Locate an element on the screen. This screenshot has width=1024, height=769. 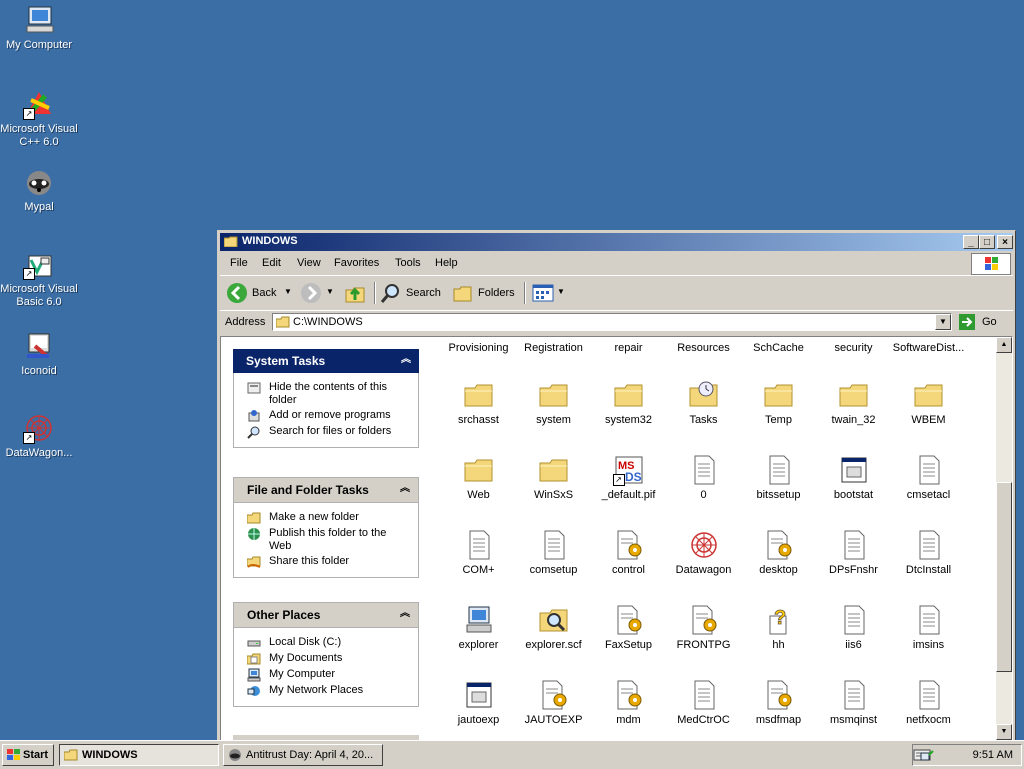
close-button: × is located at coordinates (1005, 242).